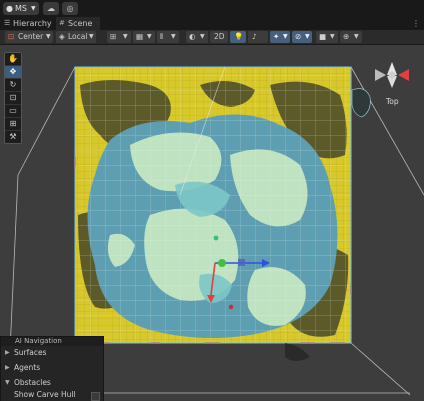  I want to click on toggle-2d-button: 2D, so click(219, 37).